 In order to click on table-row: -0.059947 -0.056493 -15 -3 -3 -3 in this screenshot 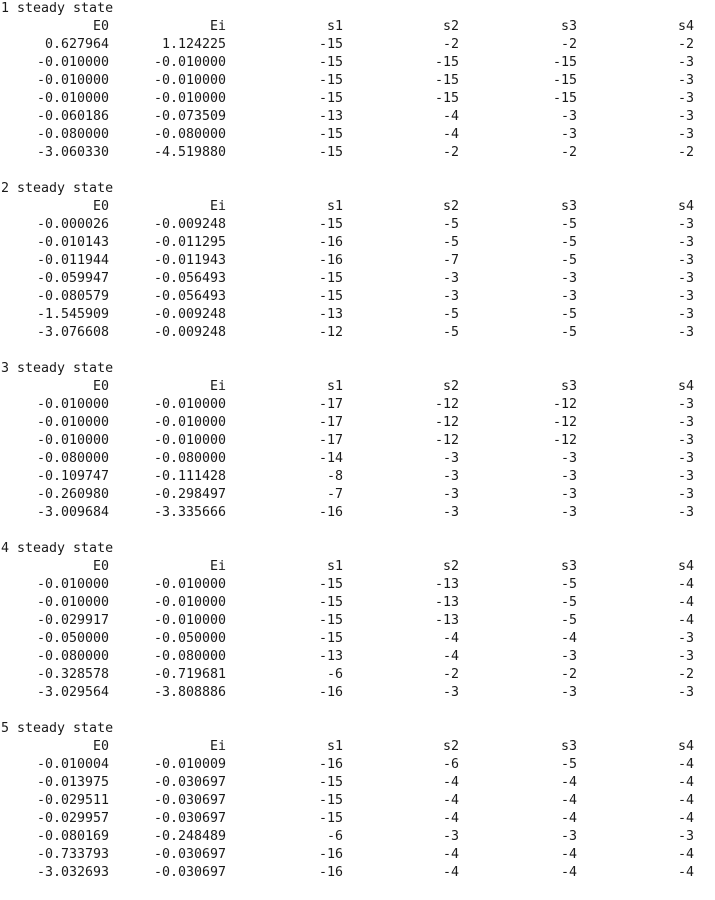, I will do `click(358, 279)`.